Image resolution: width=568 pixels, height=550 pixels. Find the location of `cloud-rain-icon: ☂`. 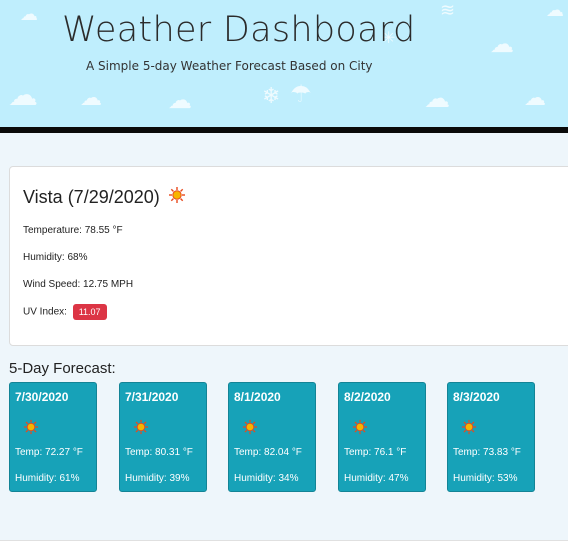

cloud-rain-icon: ☂ is located at coordinates (301, 94).